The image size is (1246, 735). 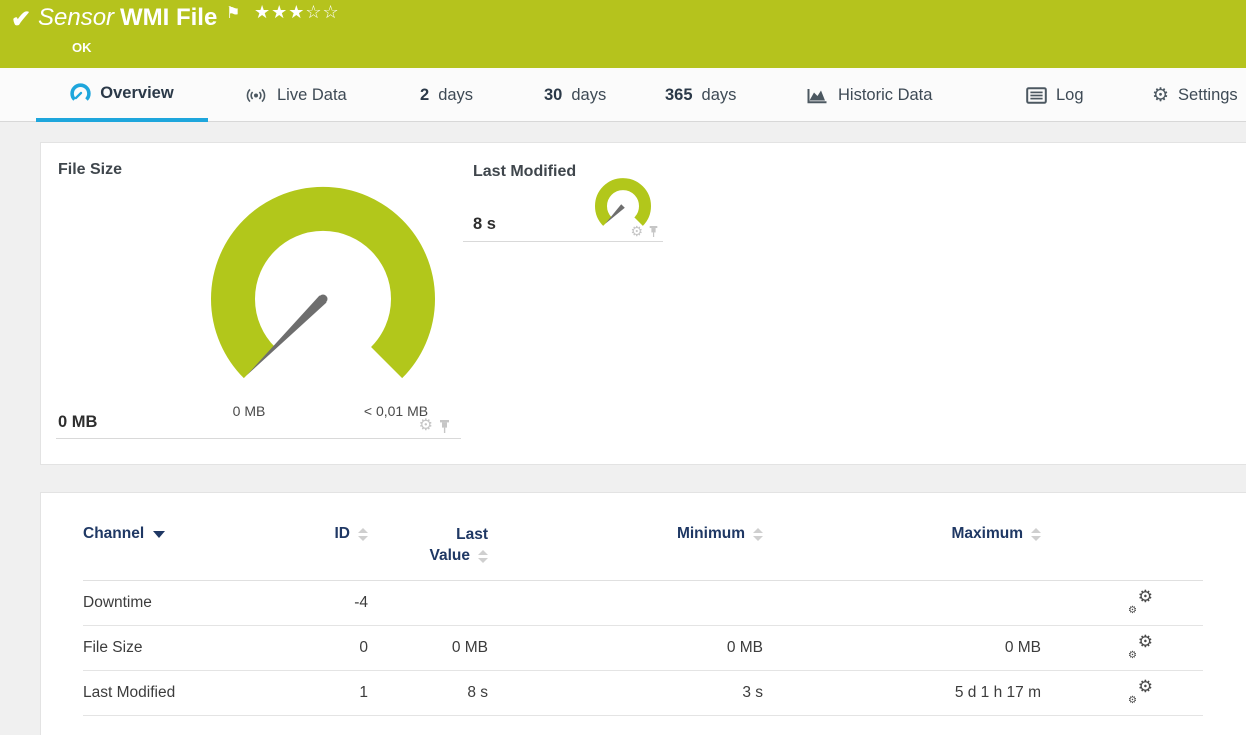 What do you see at coordinates (322, 12) in the screenshot?
I see `stars-empty: ☆☆` at bounding box center [322, 12].